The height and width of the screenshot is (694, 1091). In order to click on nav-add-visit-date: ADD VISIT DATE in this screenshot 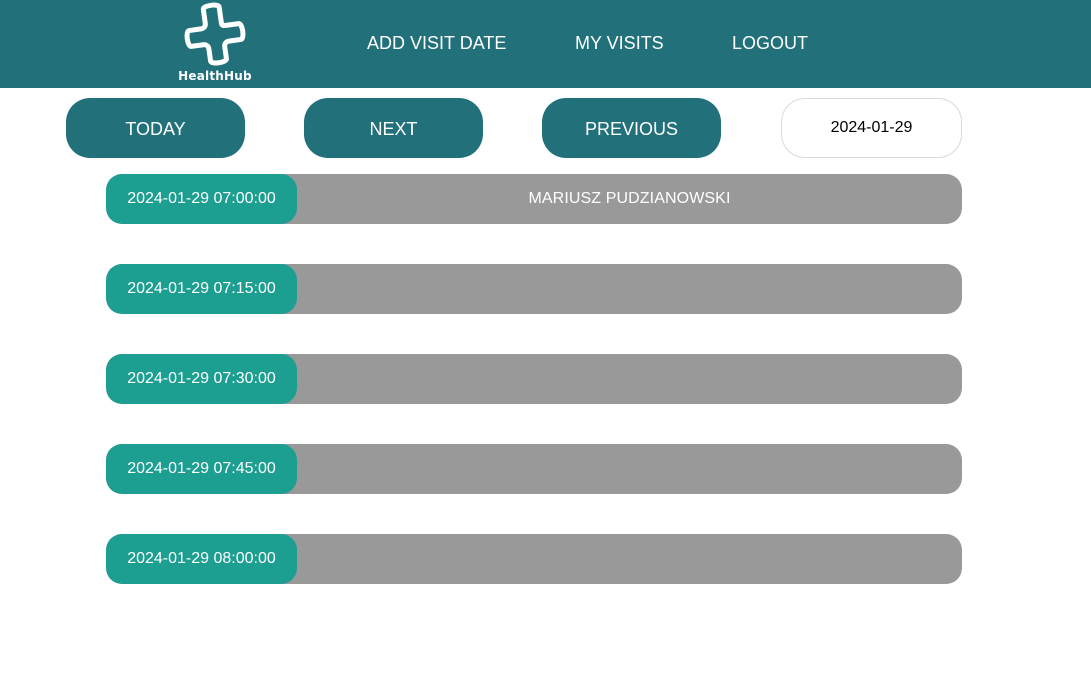, I will do `click(436, 43)`.